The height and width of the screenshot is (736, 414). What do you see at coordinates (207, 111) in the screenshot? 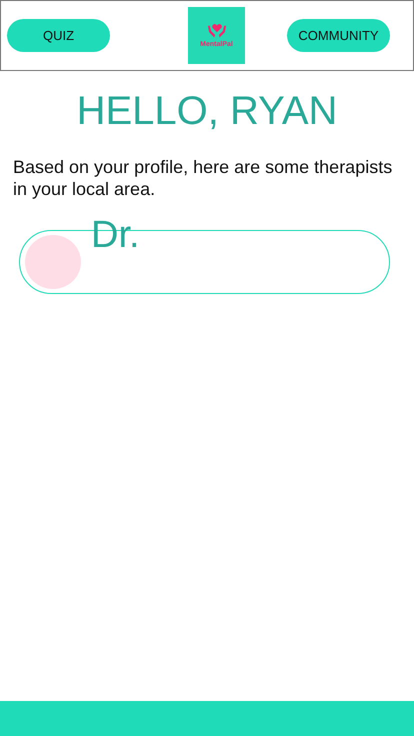
I see `greeting-heading: HELLO, RYAN` at bounding box center [207, 111].